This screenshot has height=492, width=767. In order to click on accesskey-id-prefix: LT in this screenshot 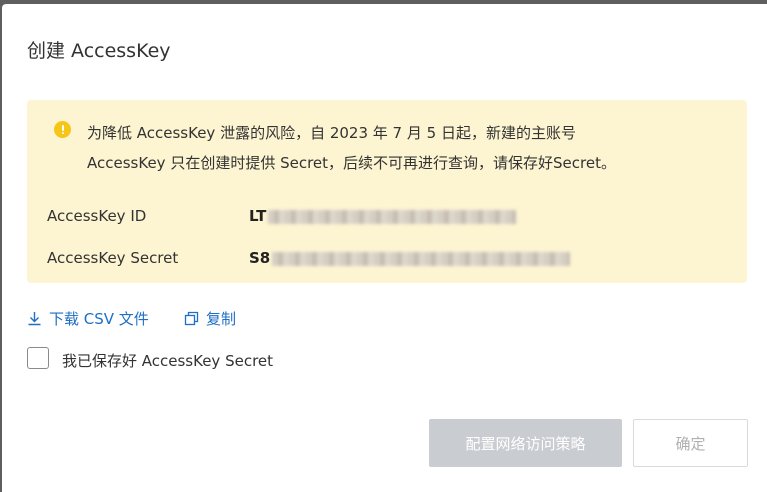, I will do `click(258, 216)`.